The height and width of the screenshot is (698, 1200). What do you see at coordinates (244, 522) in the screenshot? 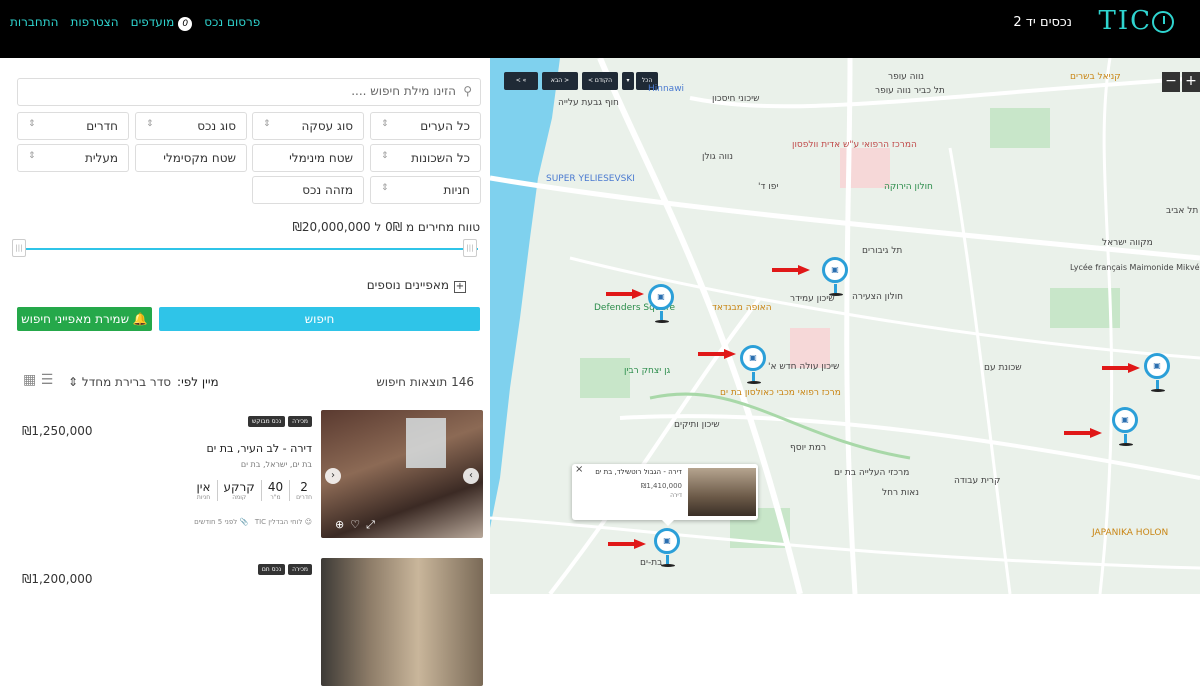
I see `paperclip-icon: 📎` at bounding box center [244, 522].